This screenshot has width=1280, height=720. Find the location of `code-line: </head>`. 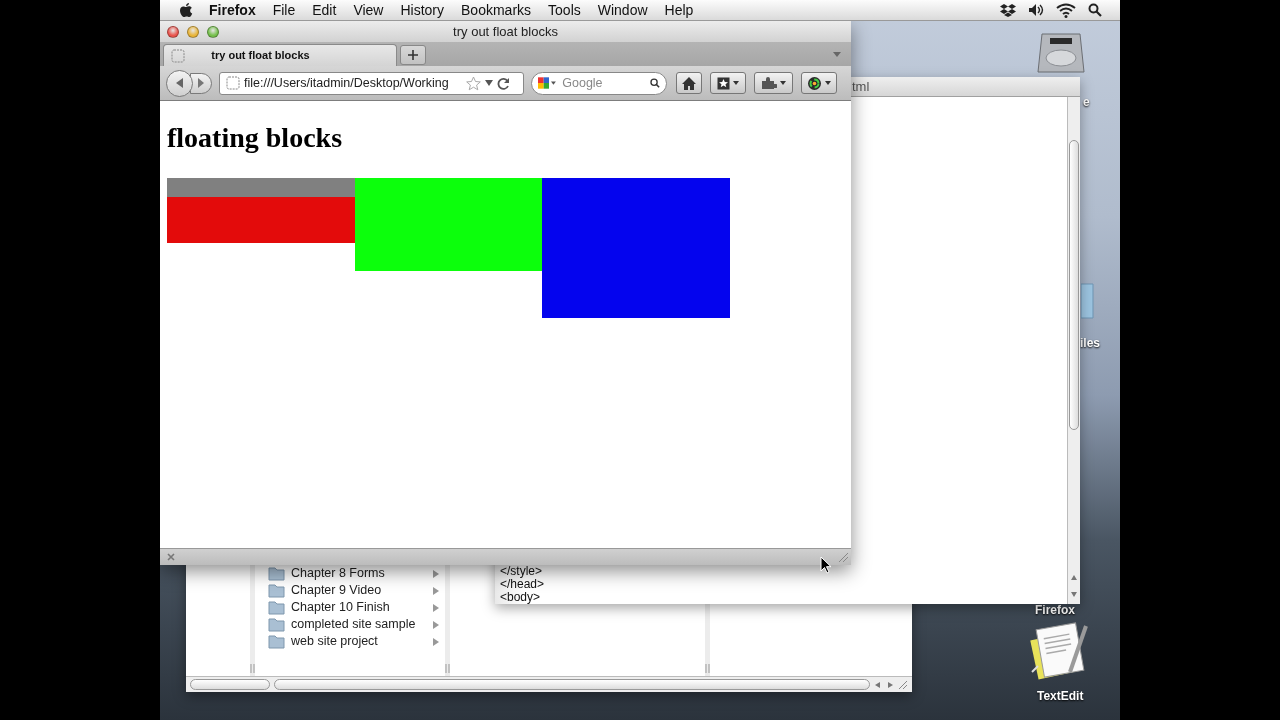

code-line: </head> is located at coordinates (523, 584).